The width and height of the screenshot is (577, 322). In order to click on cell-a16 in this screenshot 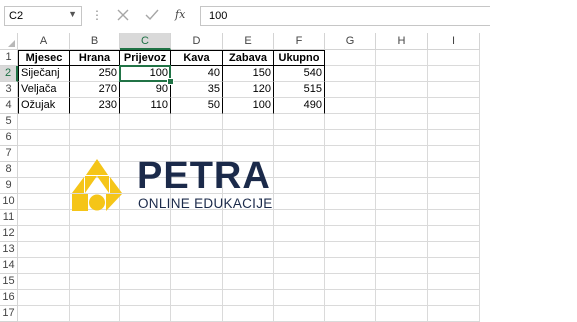, I will do `click(44, 298)`.